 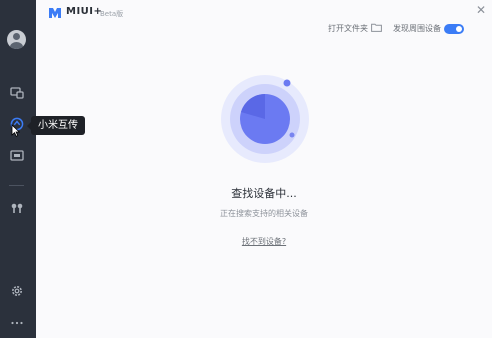 I want to click on radar-scan-animation, so click(x=265, y=119).